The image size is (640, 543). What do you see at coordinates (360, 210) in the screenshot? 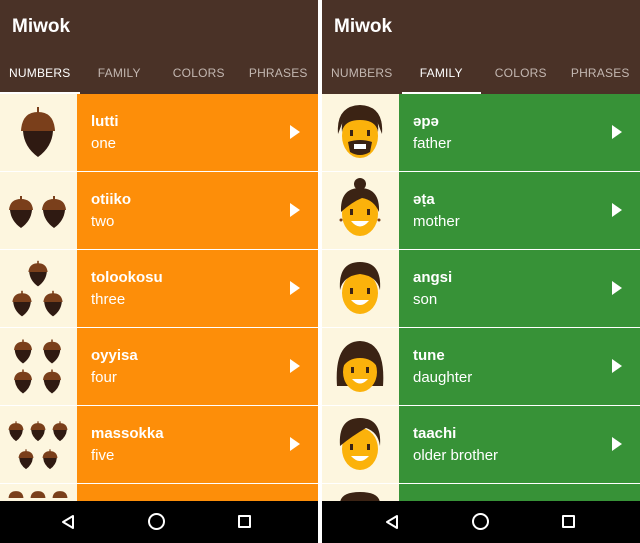
I see `mother-face-icon` at bounding box center [360, 210].